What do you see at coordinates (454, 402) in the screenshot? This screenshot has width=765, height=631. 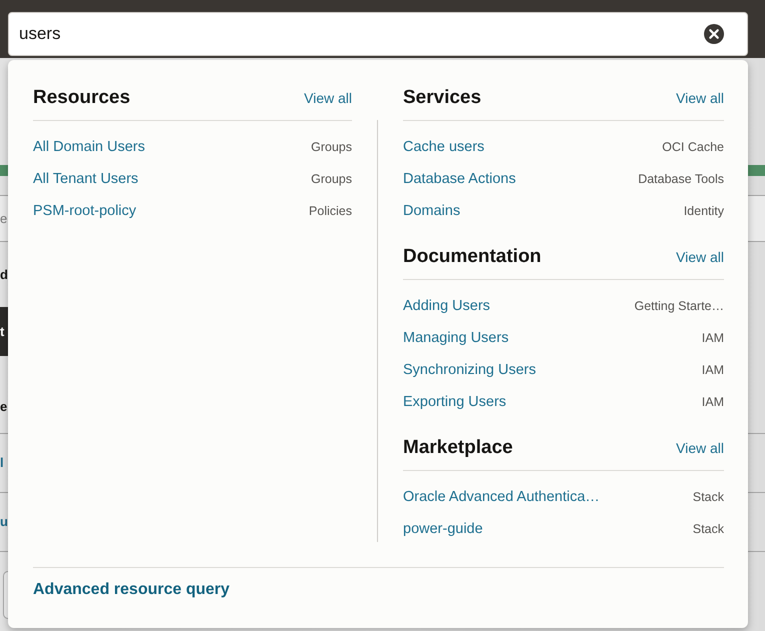 I see `result-link: Exporting Users` at bounding box center [454, 402].